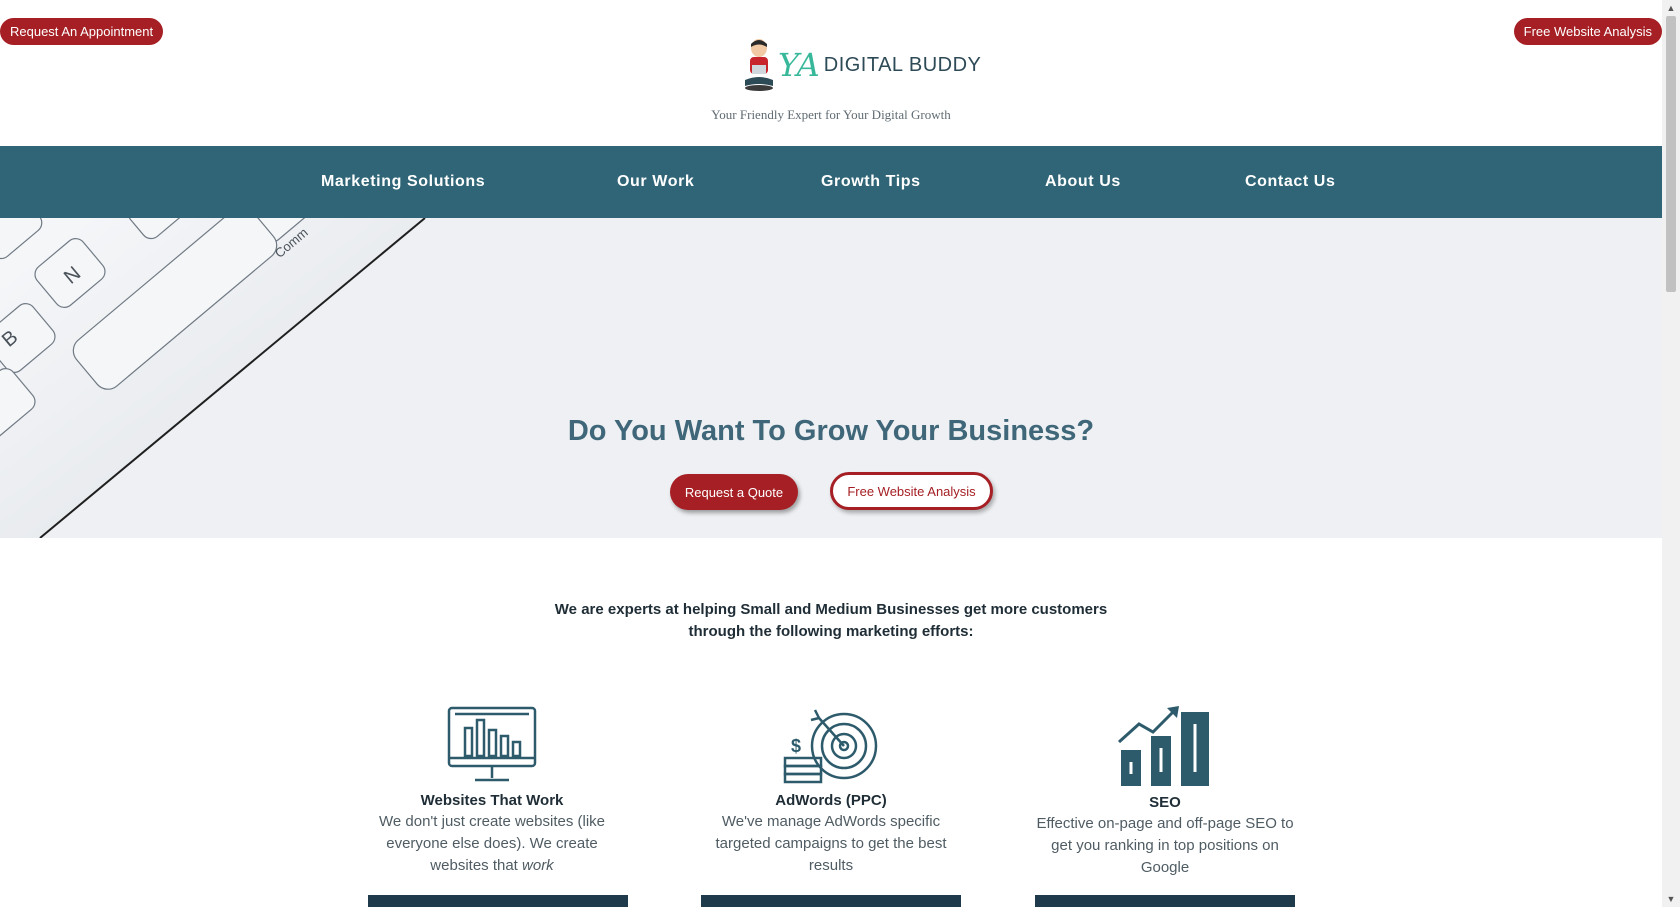 This screenshot has width=1680, height=907. What do you see at coordinates (82, 31) in the screenshot?
I see `request-appointment-button: Request An Appointment` at bounding box center [82, 31].